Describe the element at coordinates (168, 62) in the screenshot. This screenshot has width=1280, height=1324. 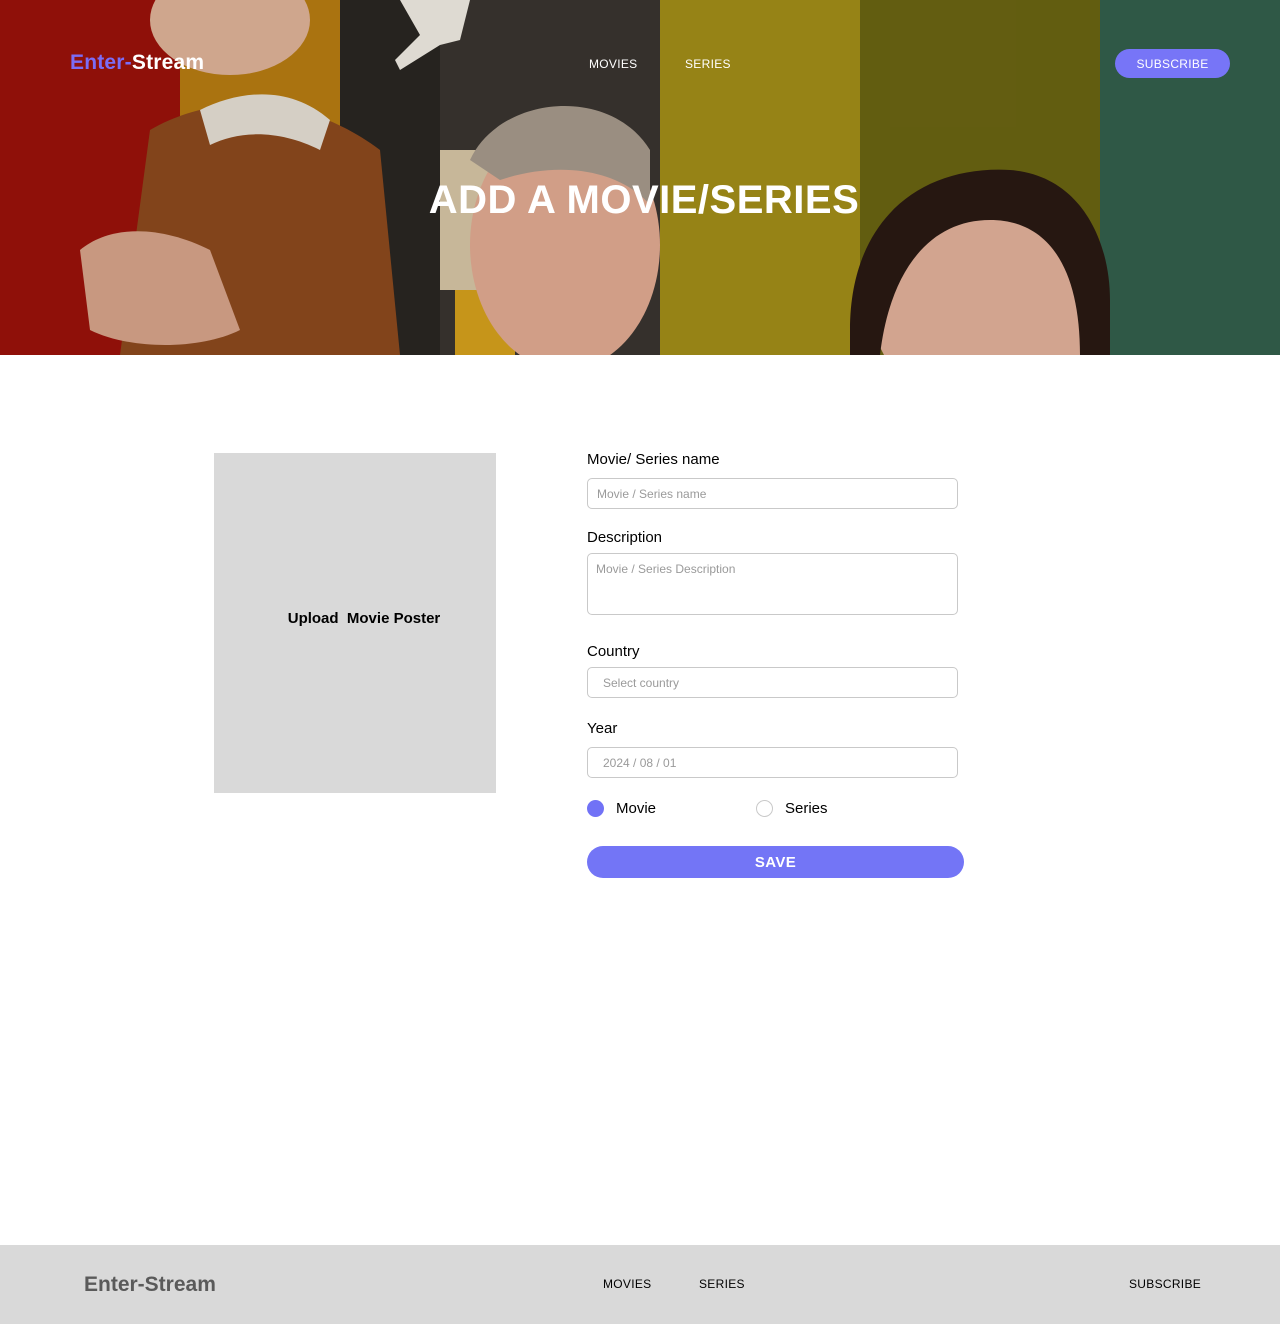
I see `logo-main-text: Stream` at that location.